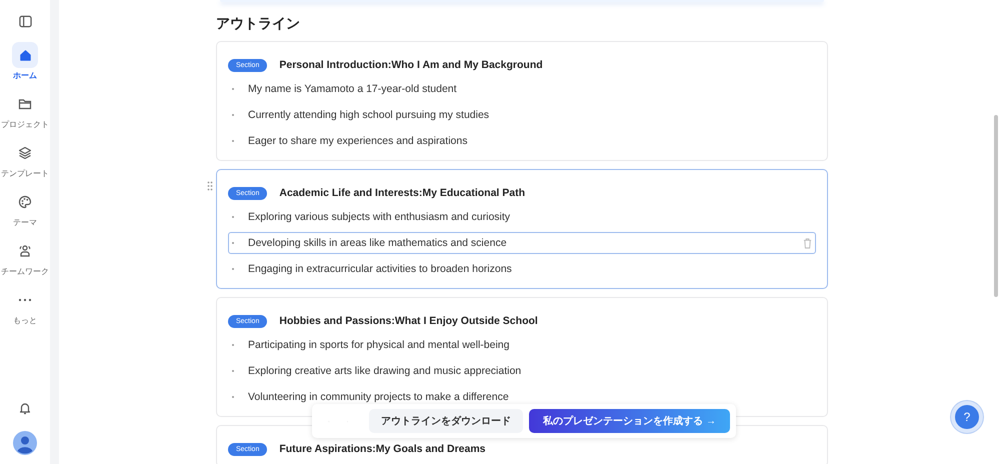 This screenshot has height=464, width=1000. What do you see at coordinates (522, 243) in the screenshot?
I see `bullet-item: Developing skills in areas like mathematics and science` at bounding box center [522, 243].